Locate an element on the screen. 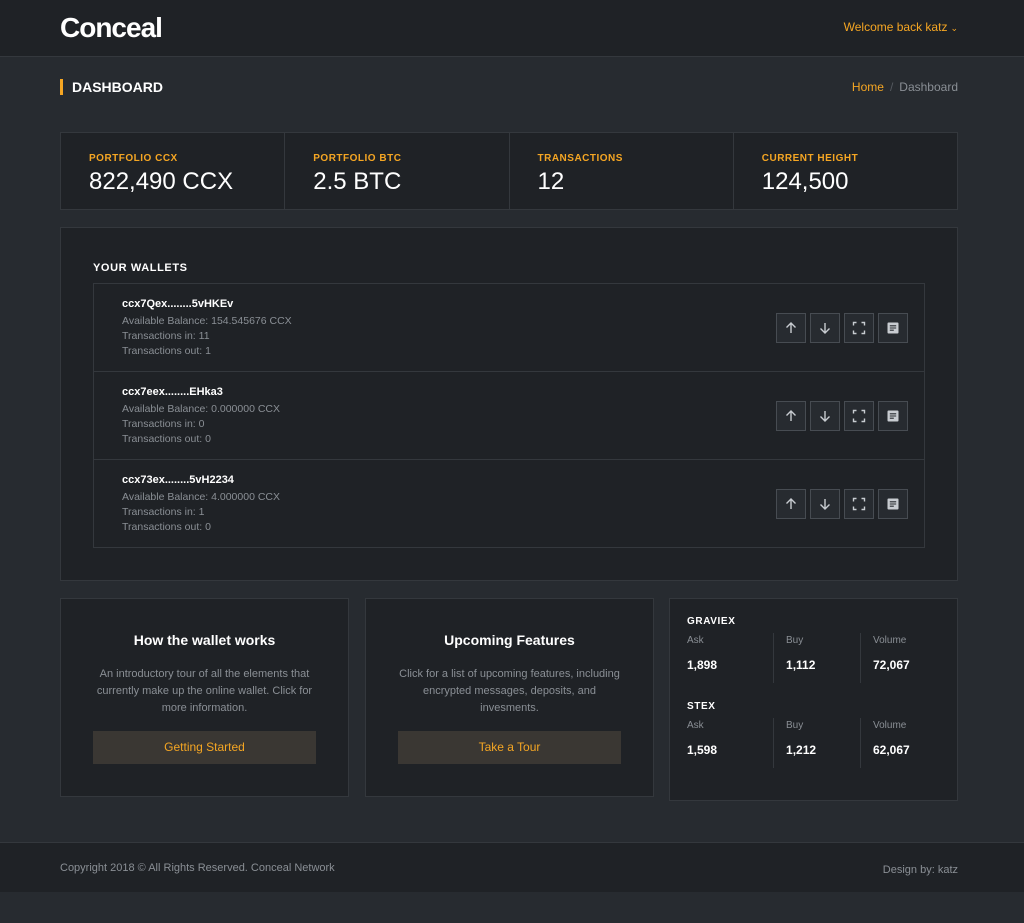  stat-label: PORTFOLIO CCX is located at coordinates (133, 158).